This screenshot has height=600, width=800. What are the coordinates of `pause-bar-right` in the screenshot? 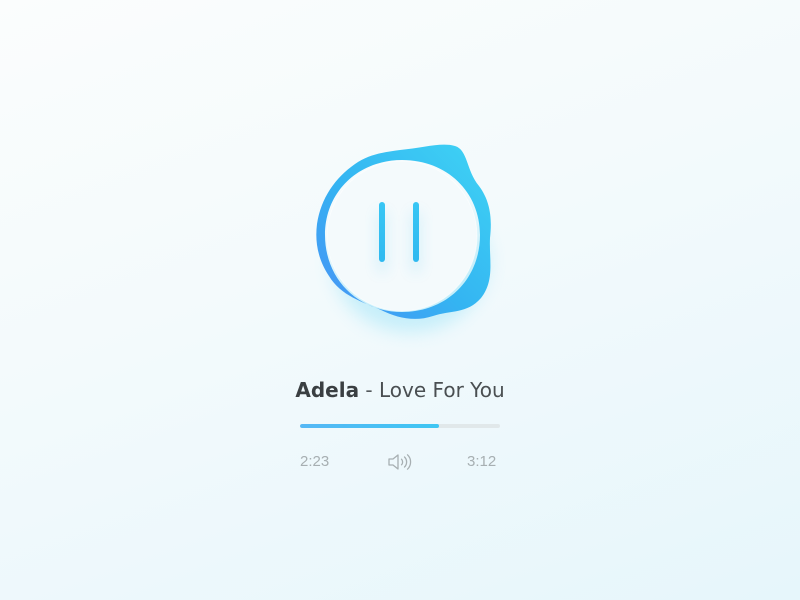 It's located at (416, 232).